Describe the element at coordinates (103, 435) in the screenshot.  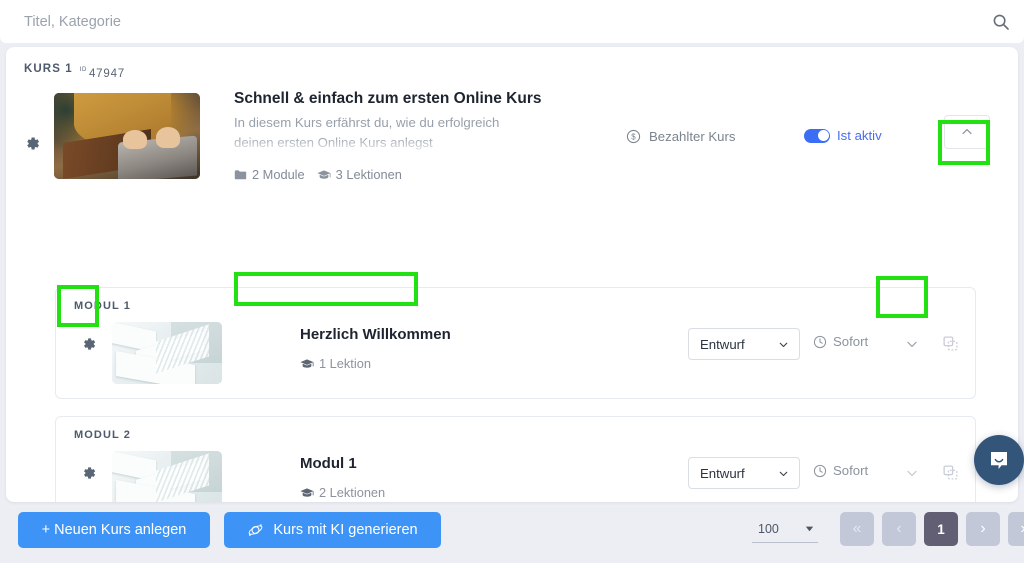
I see `module-label: MODUL 2` at that location.